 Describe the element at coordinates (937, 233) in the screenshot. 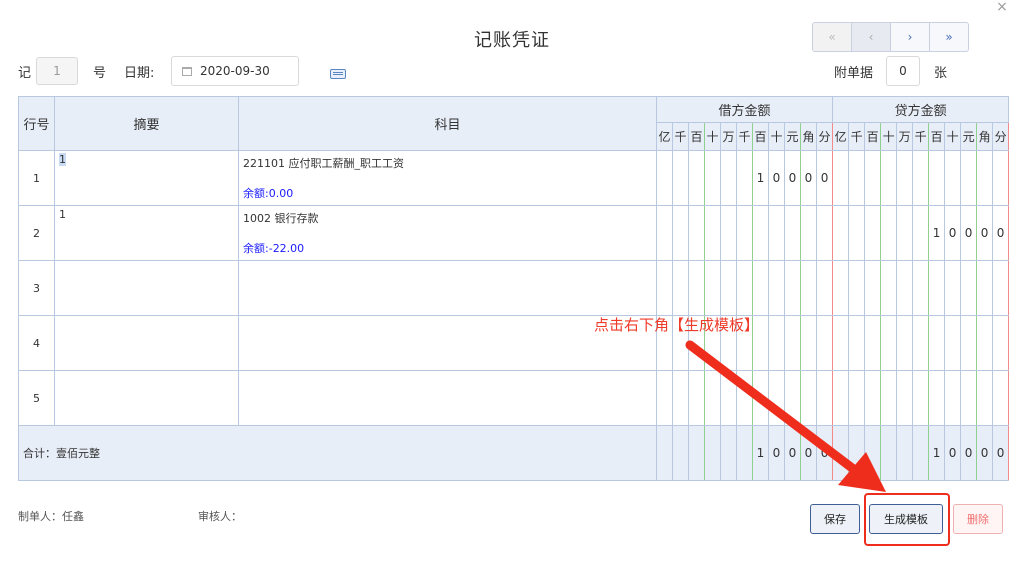

I see `credit-digit: 1` at that location.